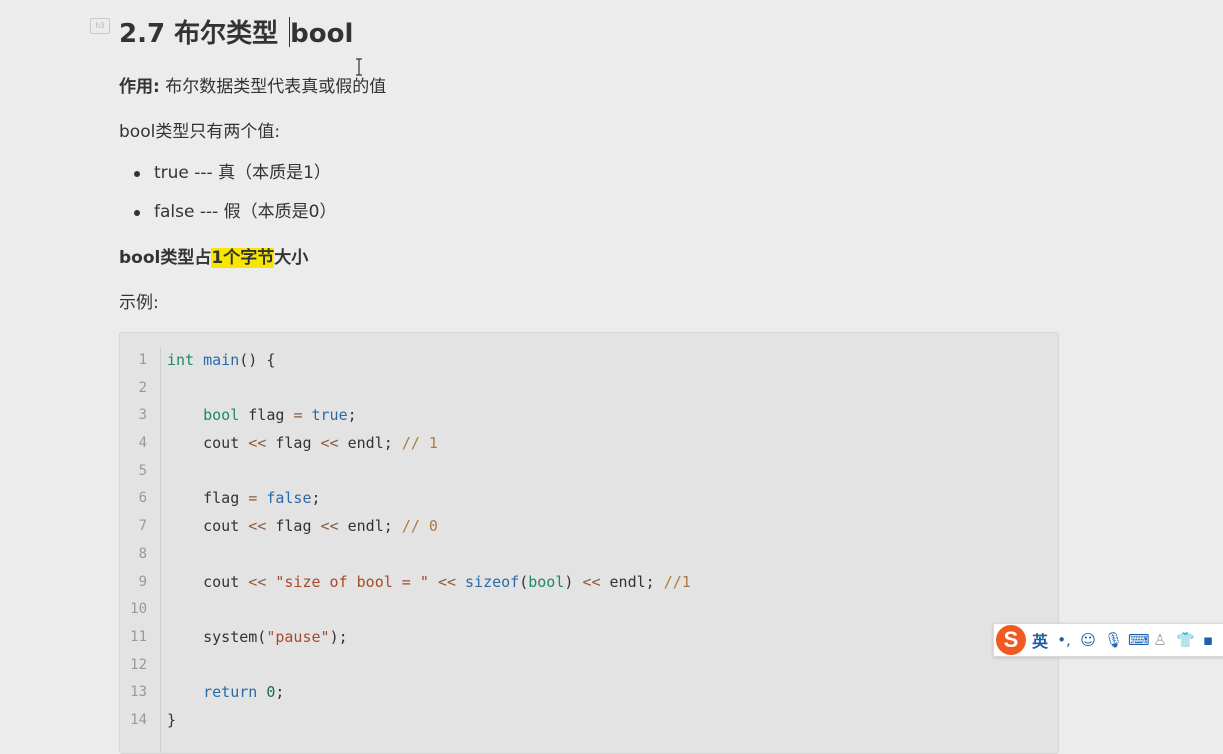 The width and height of the screenshot is (1223, 754). What do you see at coordinates (142, 553) in the screenshot?
I see `line-number: 8` at bounding box center [142, 553].